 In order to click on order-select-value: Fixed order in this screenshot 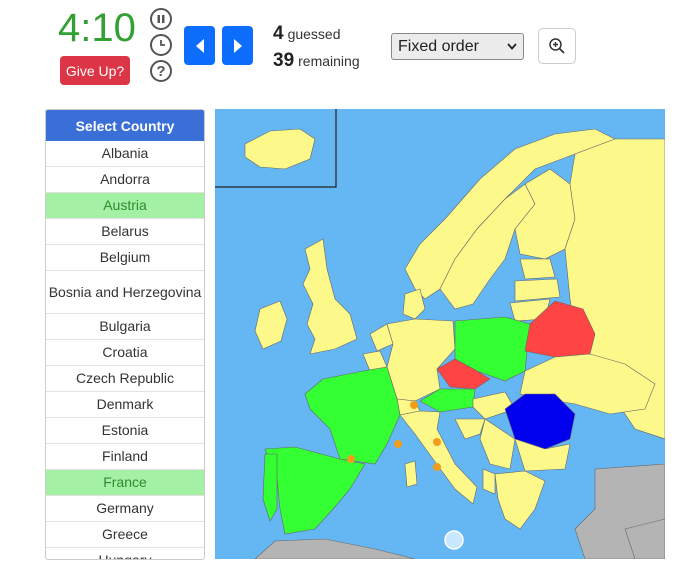, I will do `click(438, 46)`.